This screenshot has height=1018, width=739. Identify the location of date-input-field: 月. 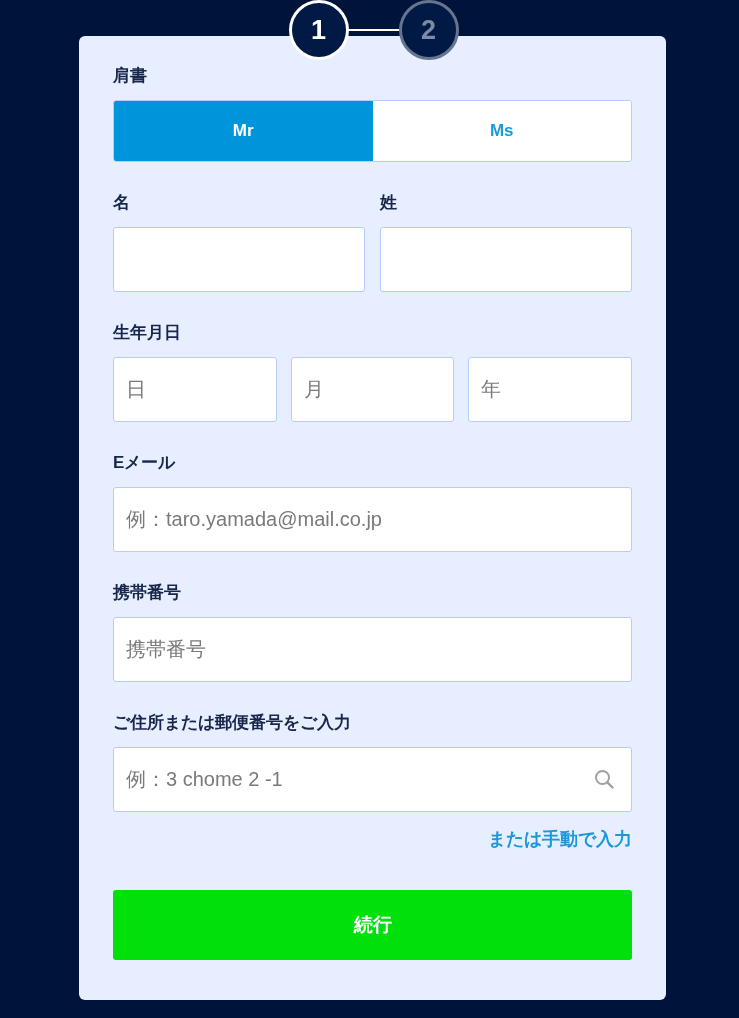
(372, 389).